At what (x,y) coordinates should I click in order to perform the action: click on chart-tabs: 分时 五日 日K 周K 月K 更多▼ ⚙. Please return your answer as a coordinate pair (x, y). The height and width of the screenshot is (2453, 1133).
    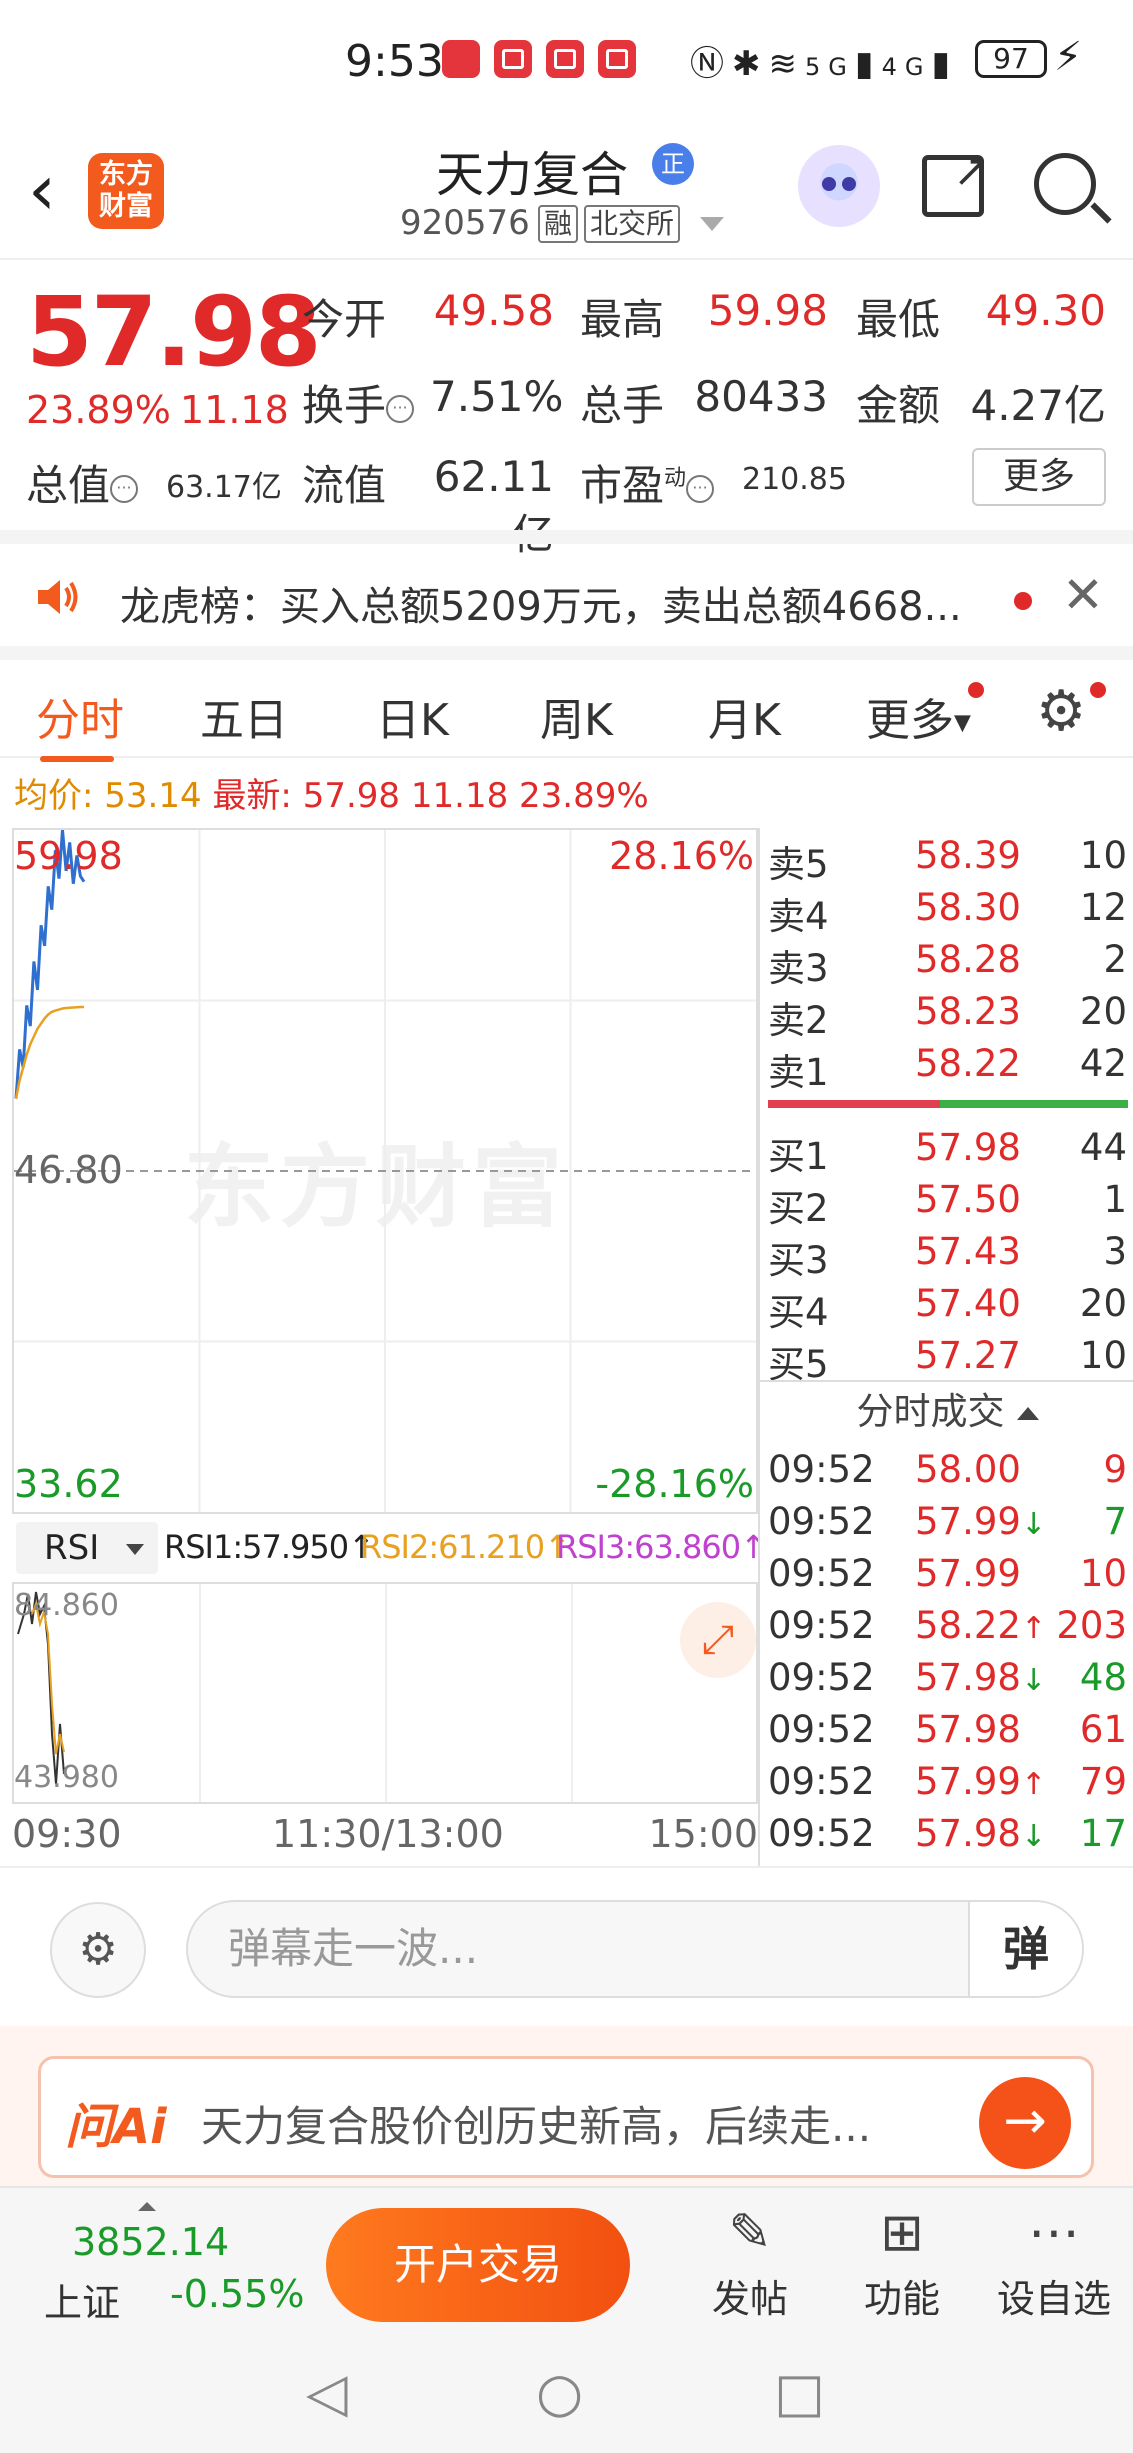
    Looking at the image, I should click on (566, 704).